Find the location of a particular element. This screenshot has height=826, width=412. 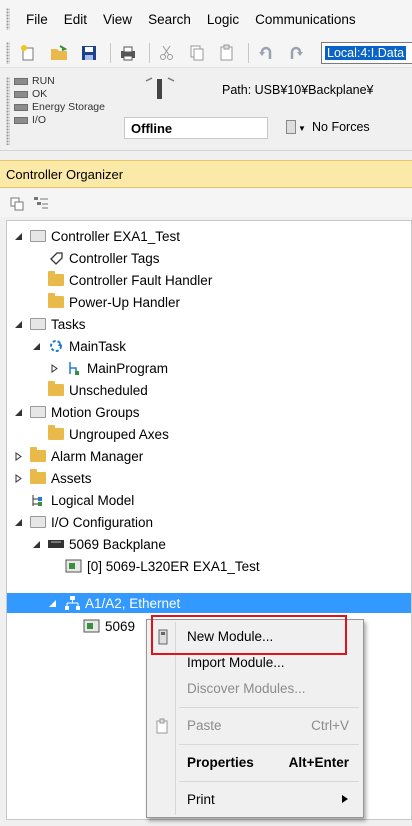

tree-item-controller-tags: Controller Tags is located at coordinates (103, 258).